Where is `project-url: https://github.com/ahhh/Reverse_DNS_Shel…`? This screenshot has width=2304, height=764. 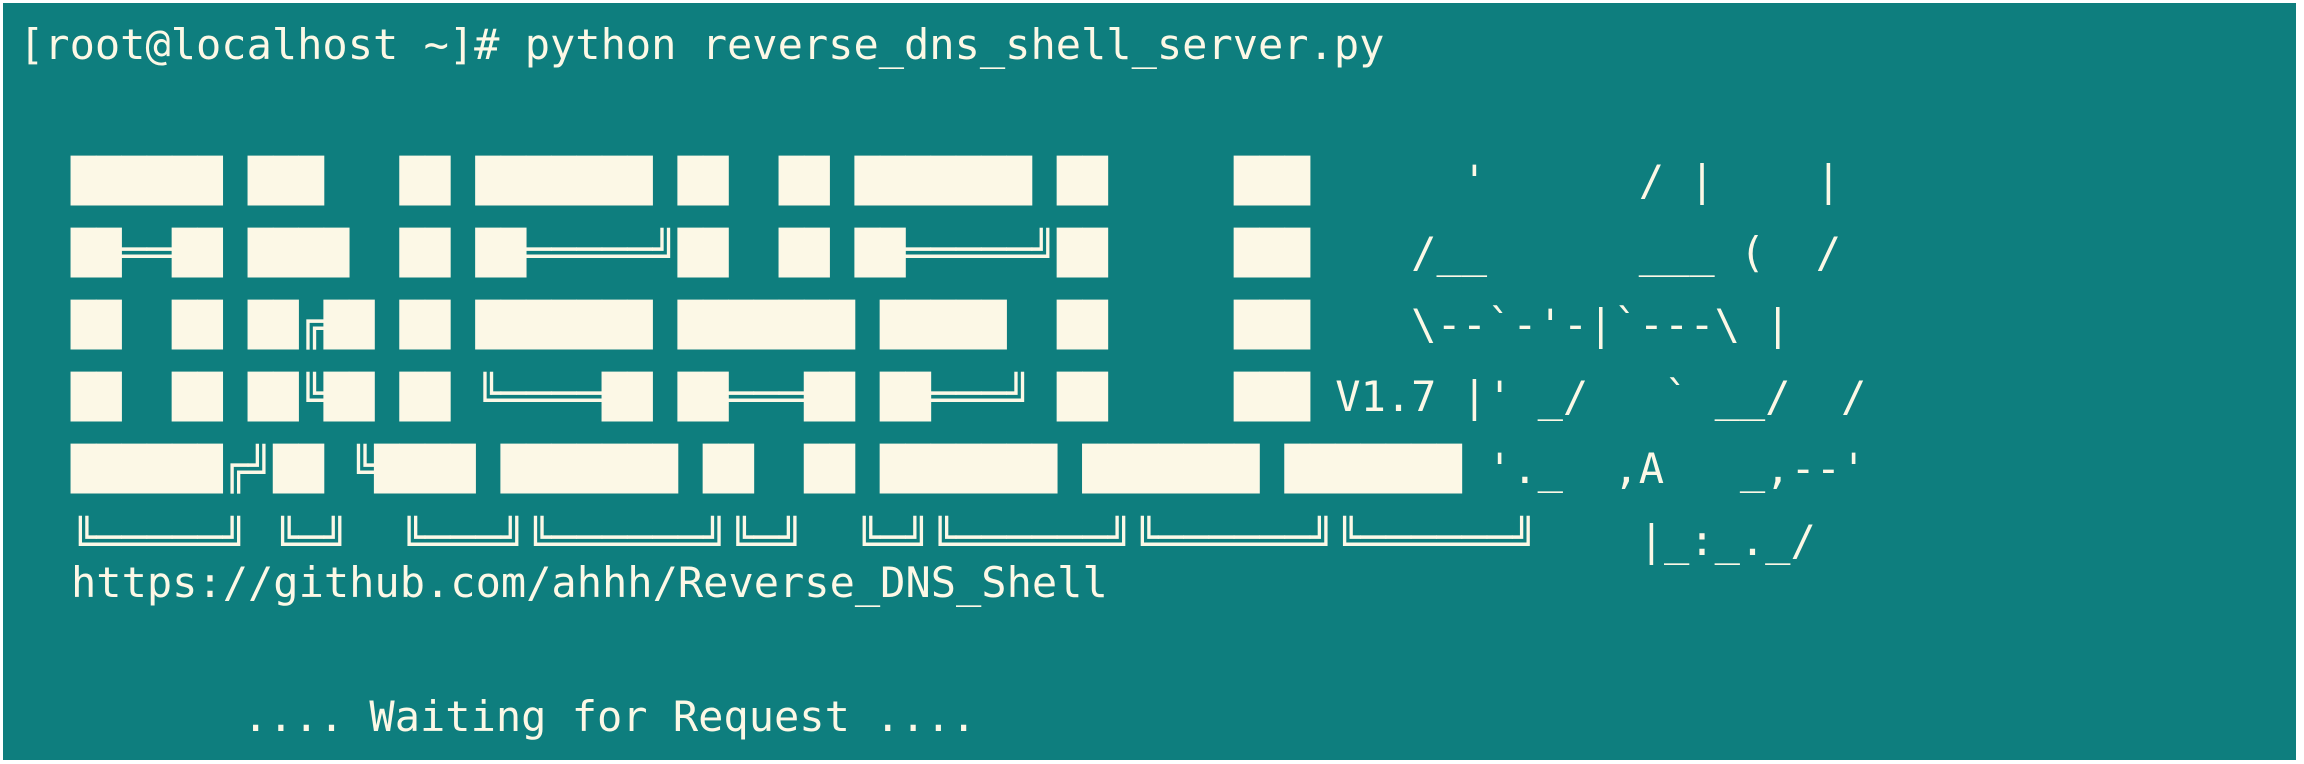
project-url: https://github.com/ahhh/Reverse_DNS_Shel… is located at coordinates (589, 582).